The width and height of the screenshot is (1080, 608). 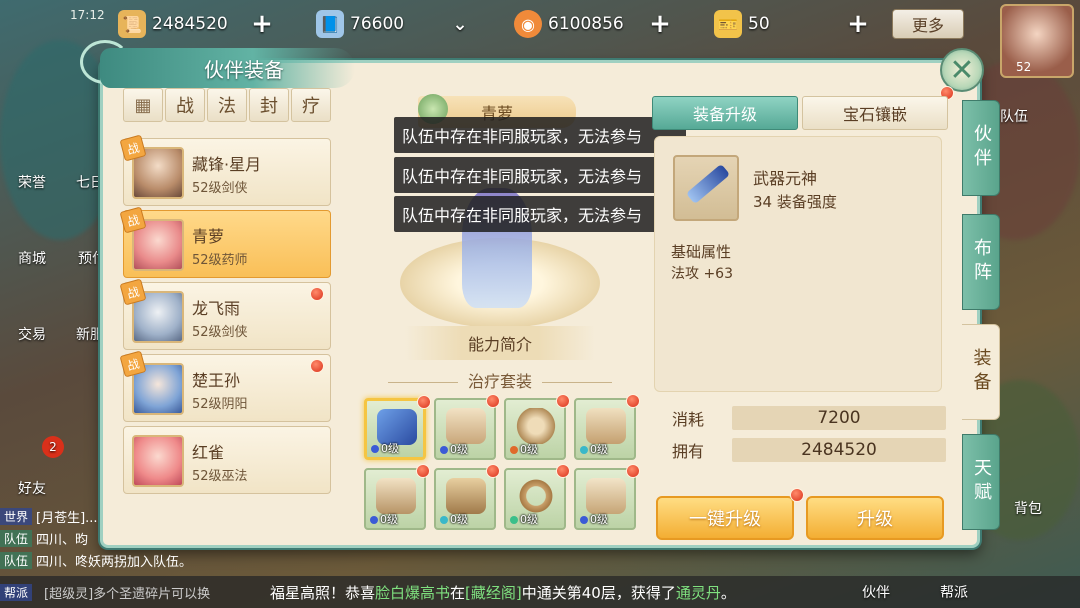 I want to click on more-button: 更多, so click(x=928, y=24).